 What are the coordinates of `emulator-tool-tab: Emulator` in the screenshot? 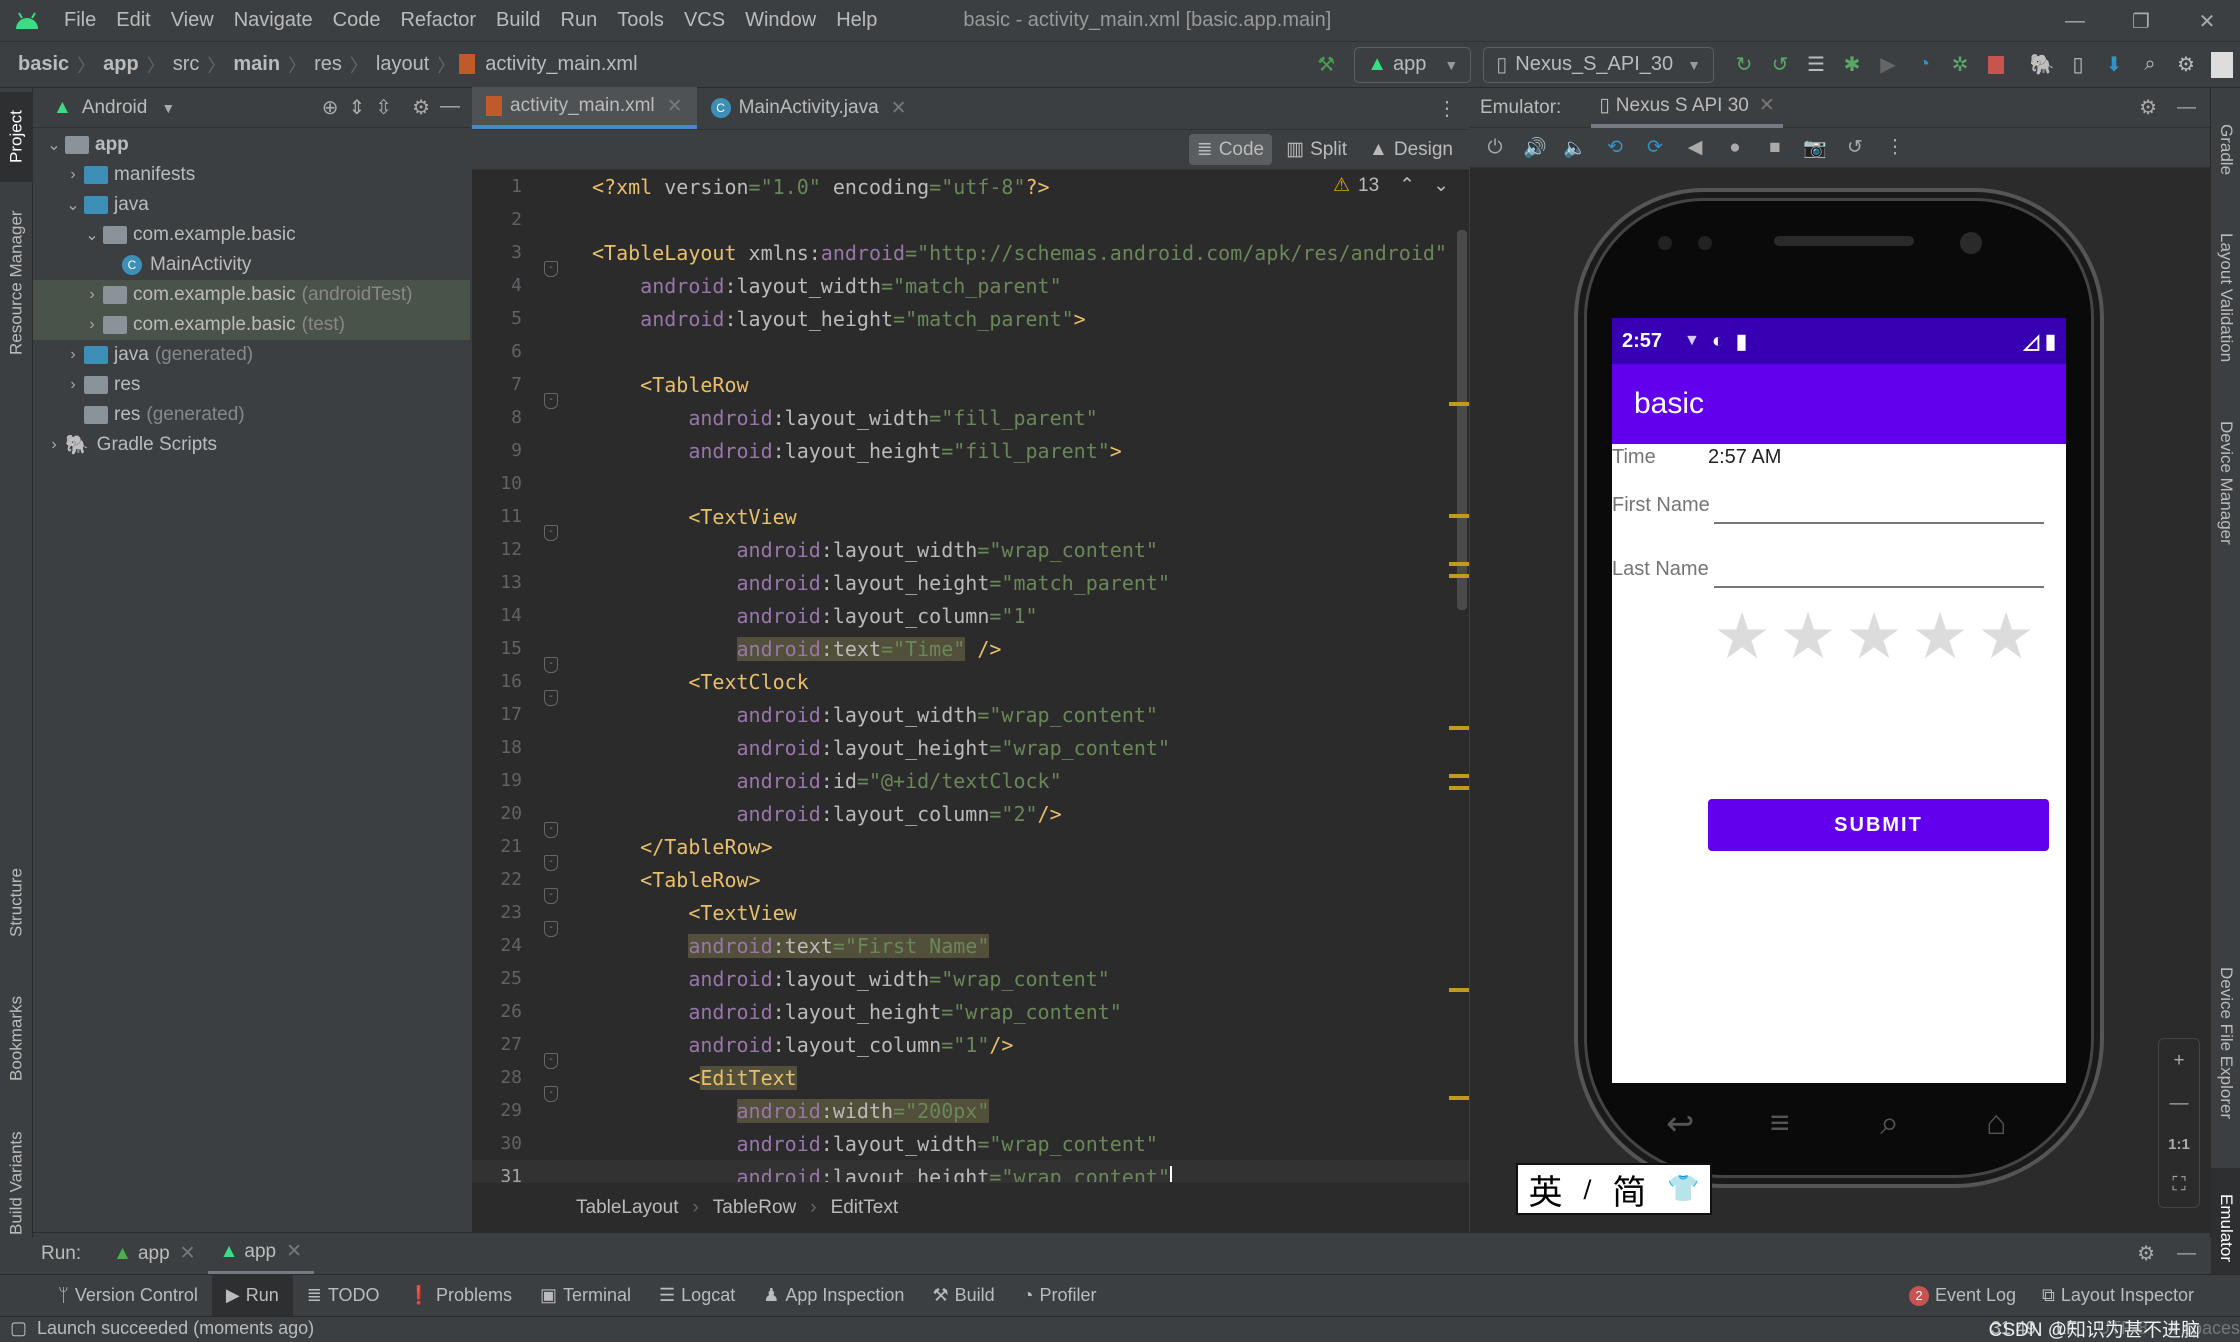 It's located at (2225, 1228).